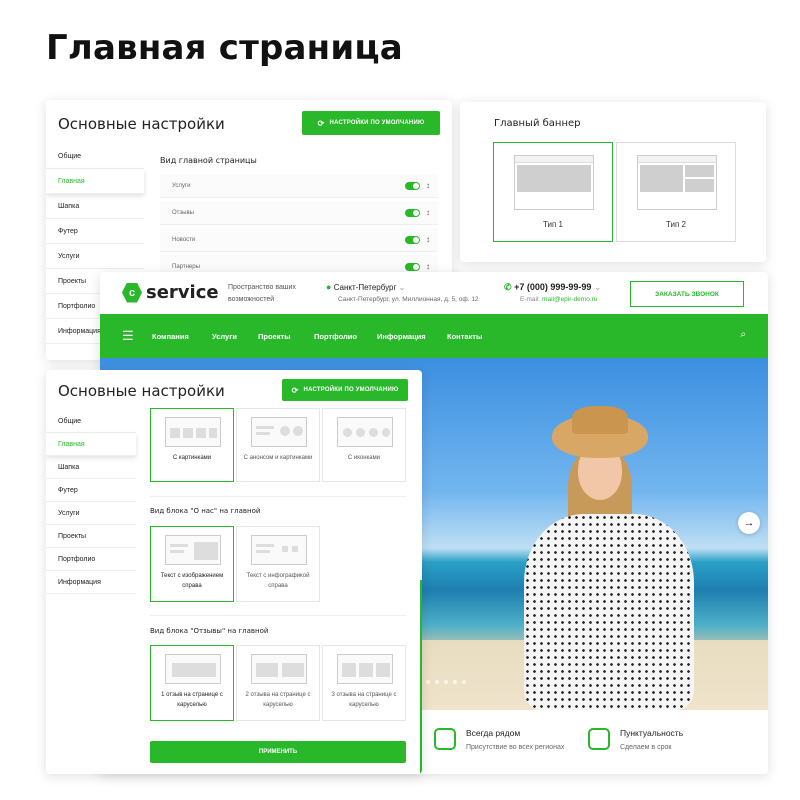 Image resolution: width=800 pixels, height=800 pixels. I want to click on banner-type-2-label: Тип 2, so click(675, 224).